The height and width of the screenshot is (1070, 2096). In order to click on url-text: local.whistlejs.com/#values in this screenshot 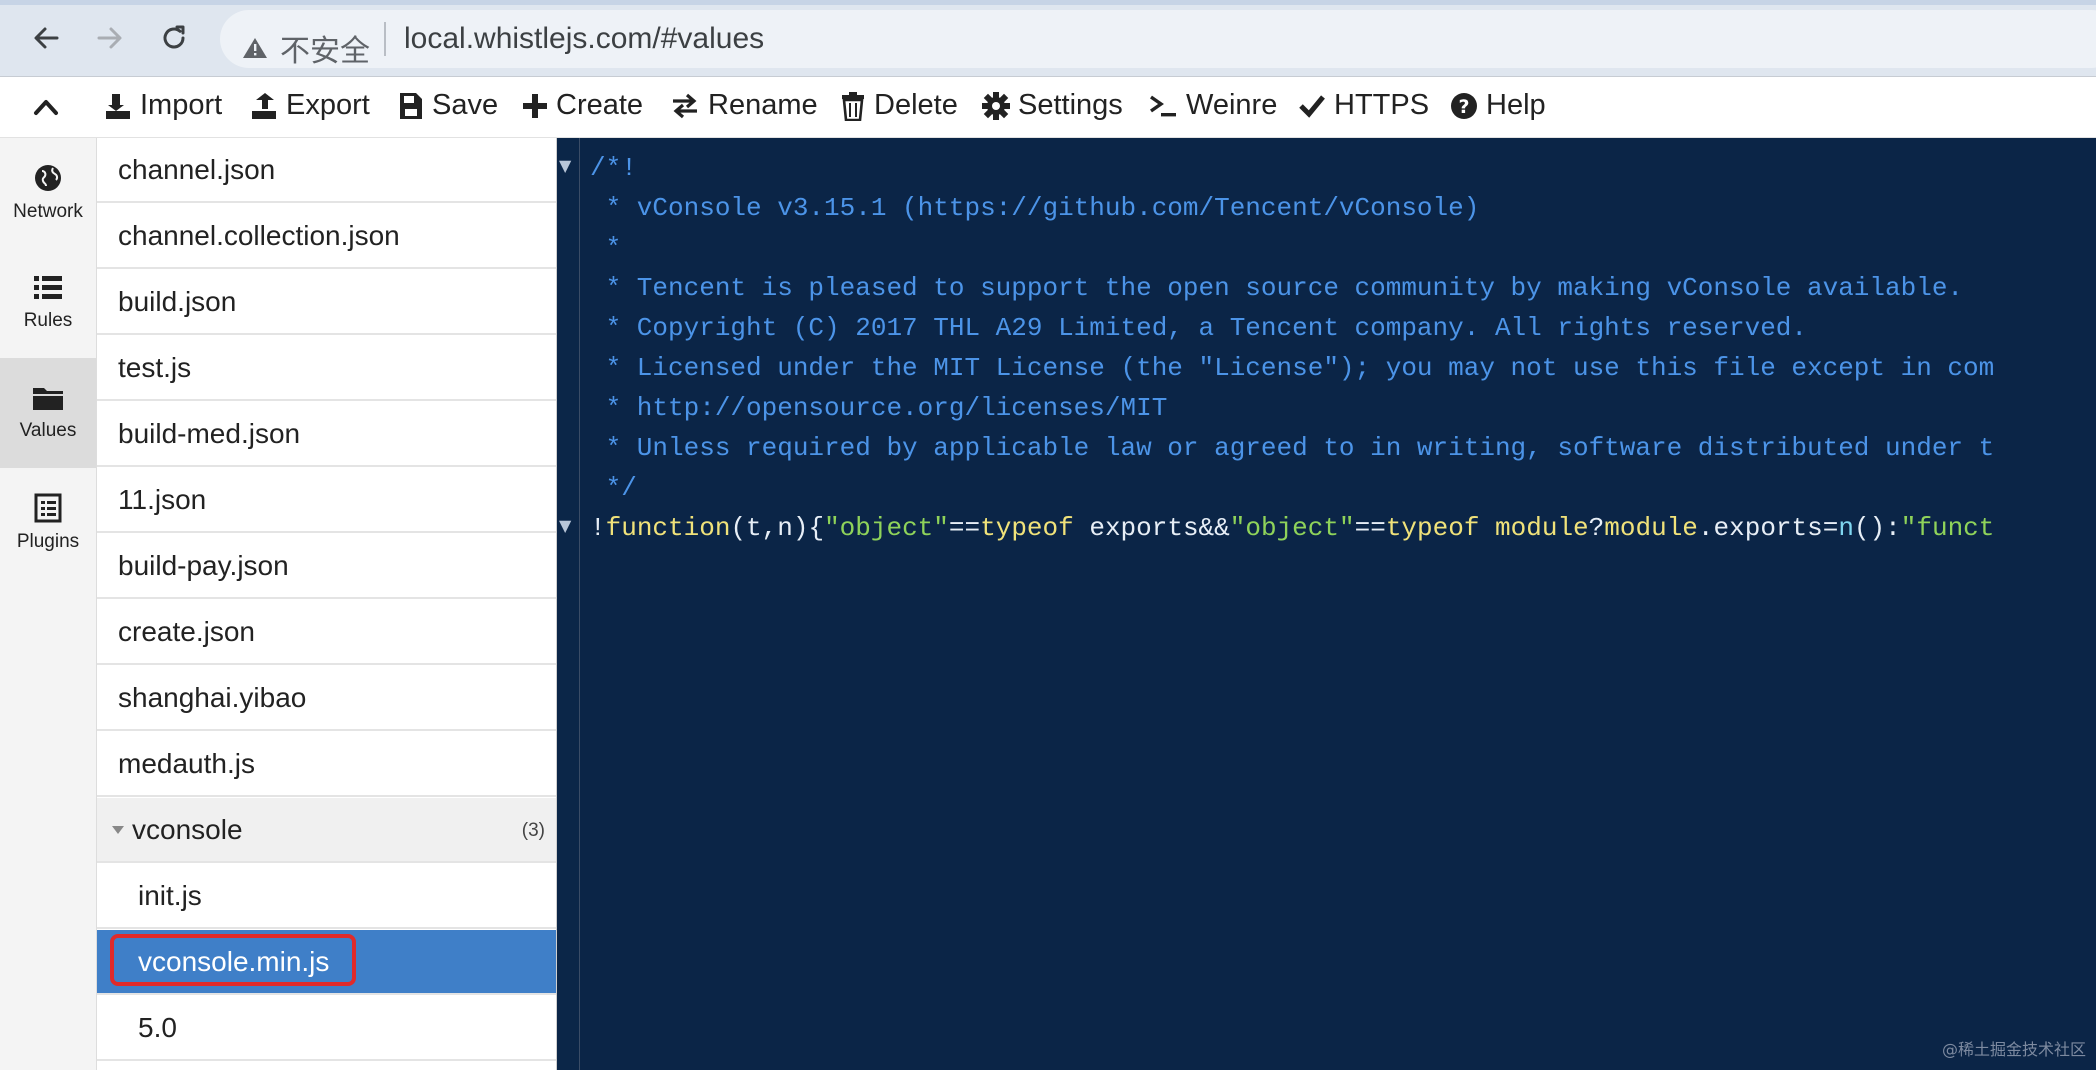, I will do `click(584, 39)`.